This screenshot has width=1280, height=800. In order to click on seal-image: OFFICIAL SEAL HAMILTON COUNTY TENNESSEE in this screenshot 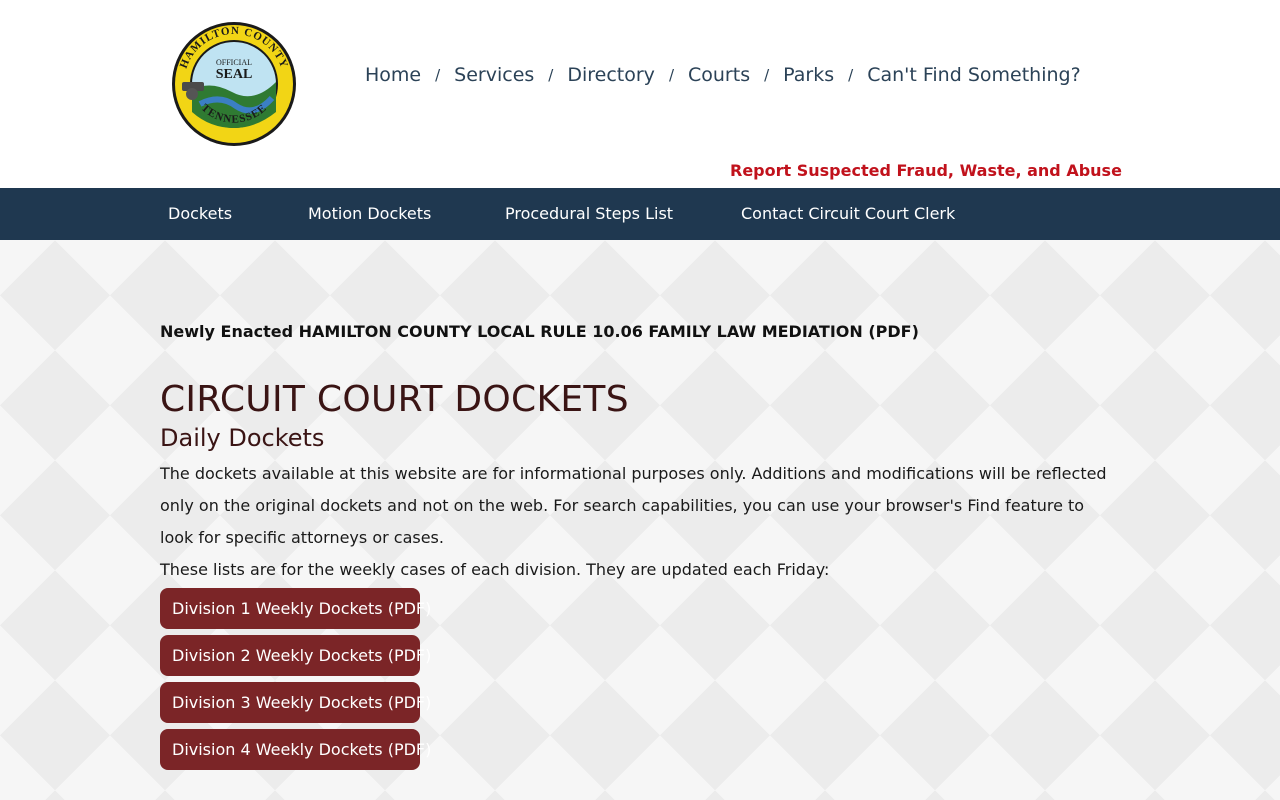, I will do `click(234, 84)`.